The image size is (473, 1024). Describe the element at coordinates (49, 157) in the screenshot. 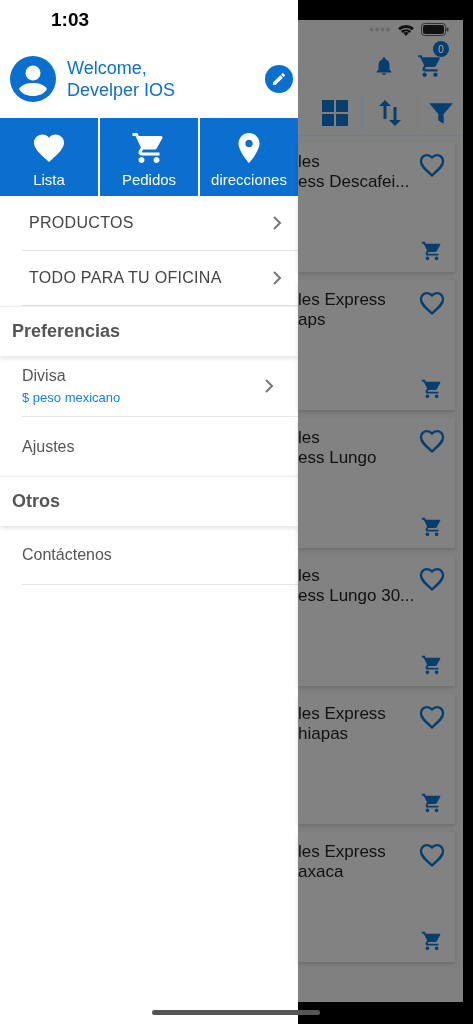

I see `quick-action-button: Lista` at that location.